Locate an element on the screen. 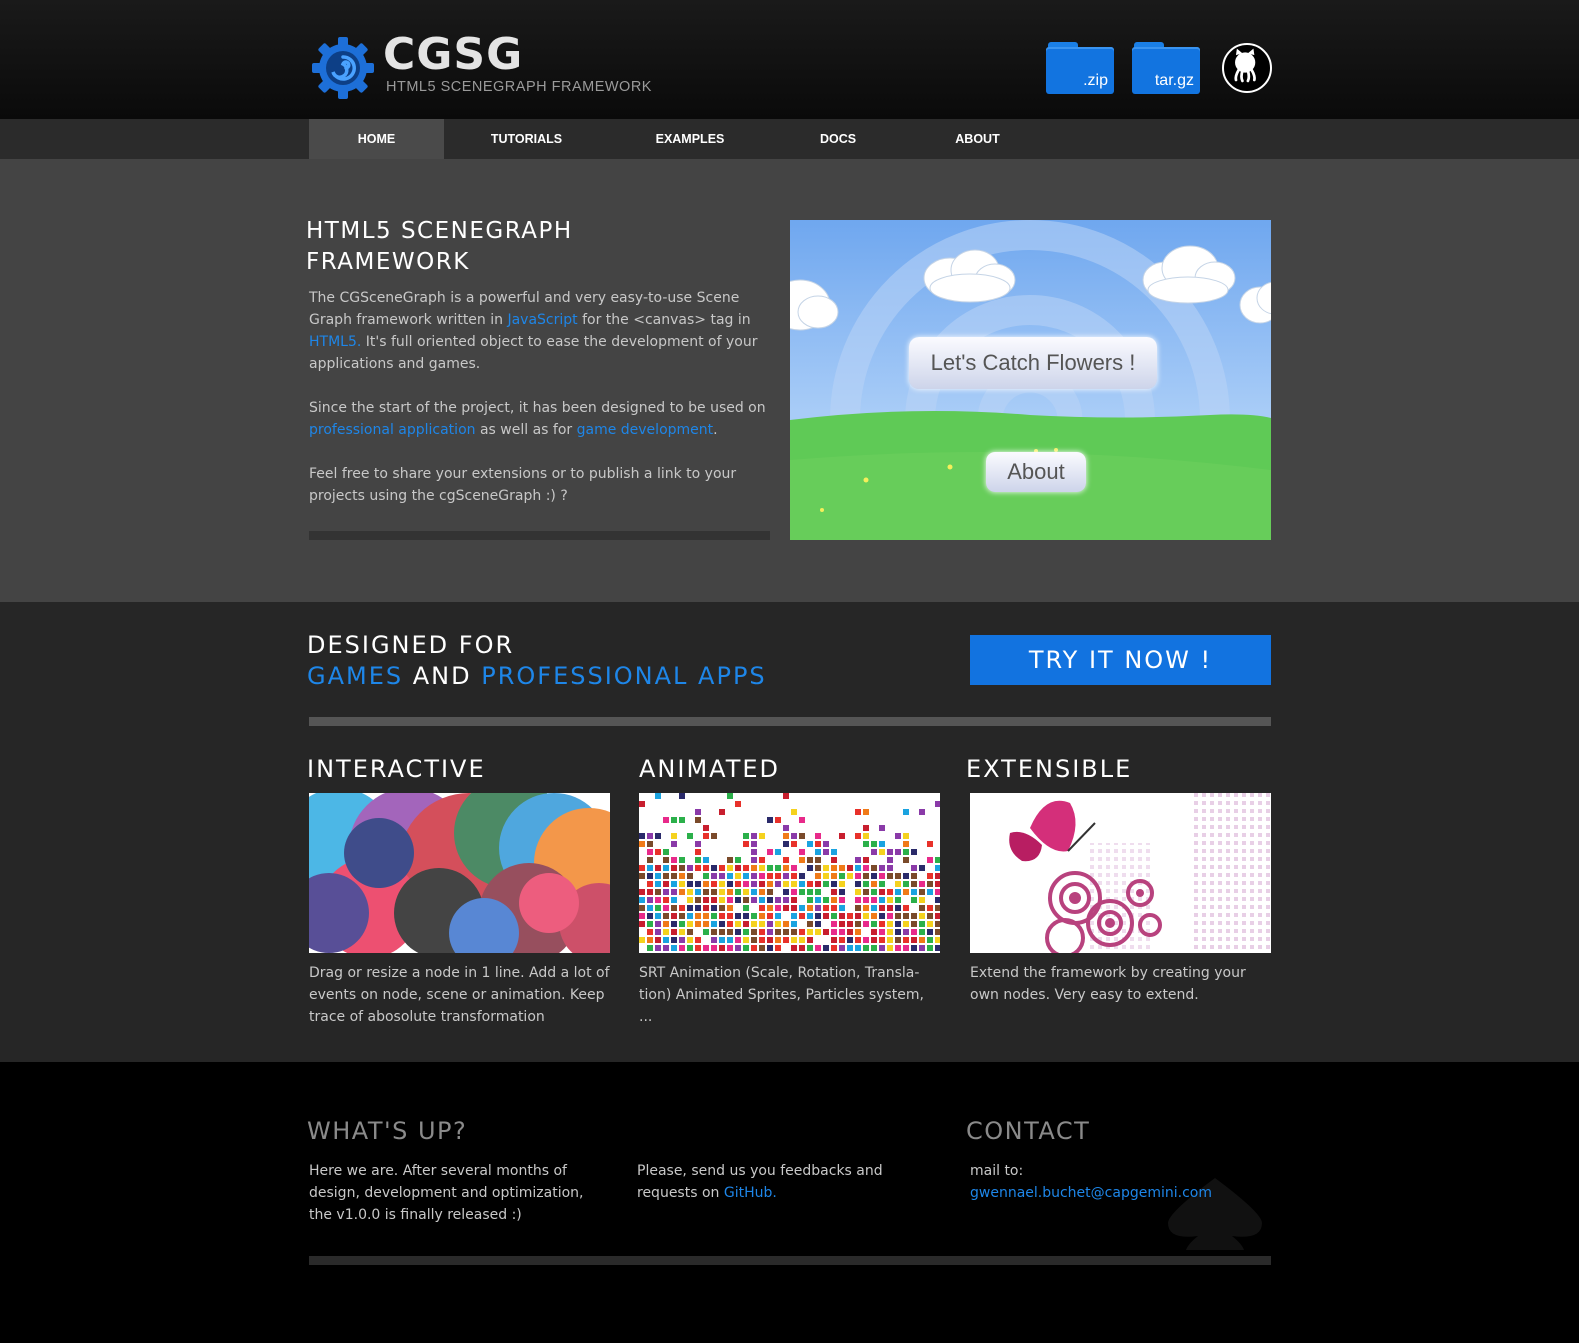  nav-examples: EXAMPLES is located at coordinates (690, 139).